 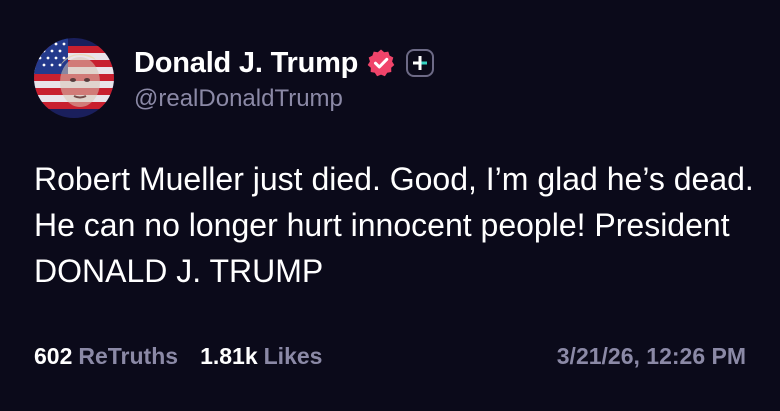 I want to click on post-header: Donald J. Trump @realDonaldTrump, so click(x=234, y=78).